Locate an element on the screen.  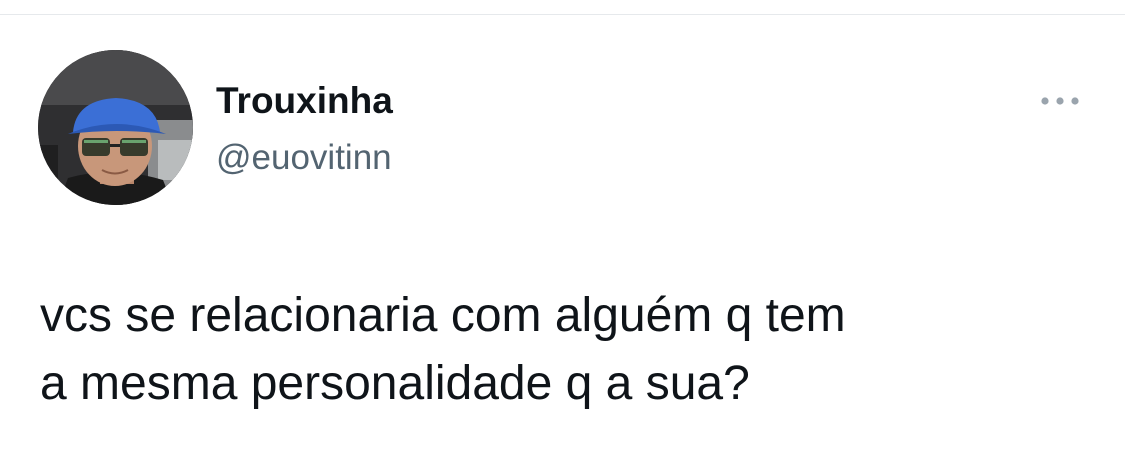
avatar is located at coordinates (115, 127).